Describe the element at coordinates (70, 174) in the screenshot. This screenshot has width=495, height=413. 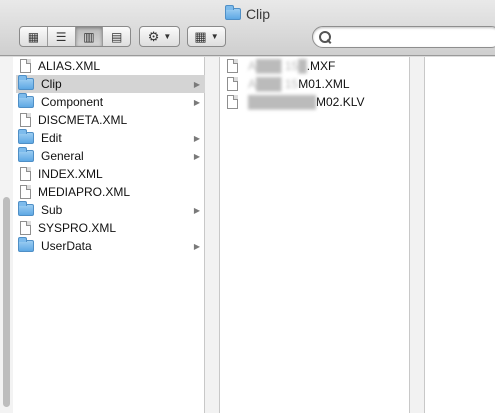
I see `item-label: INDEX.XML` at that location.